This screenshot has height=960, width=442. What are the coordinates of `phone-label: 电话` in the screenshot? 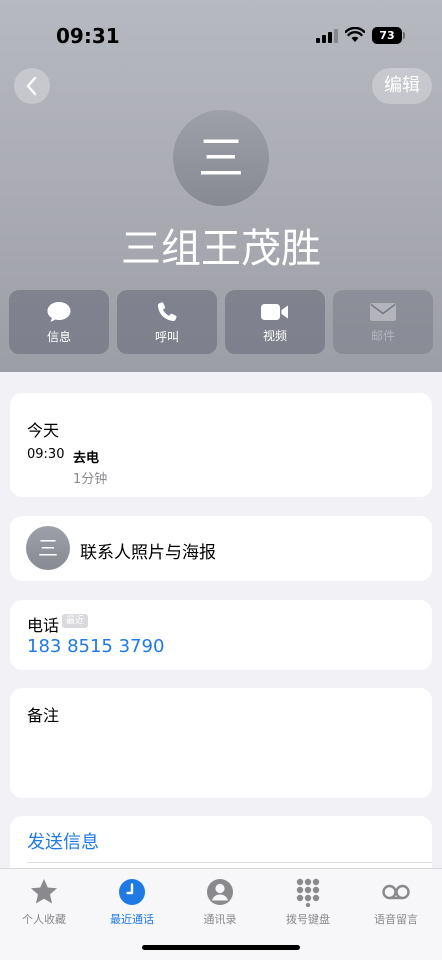 It's located at (43, 625).